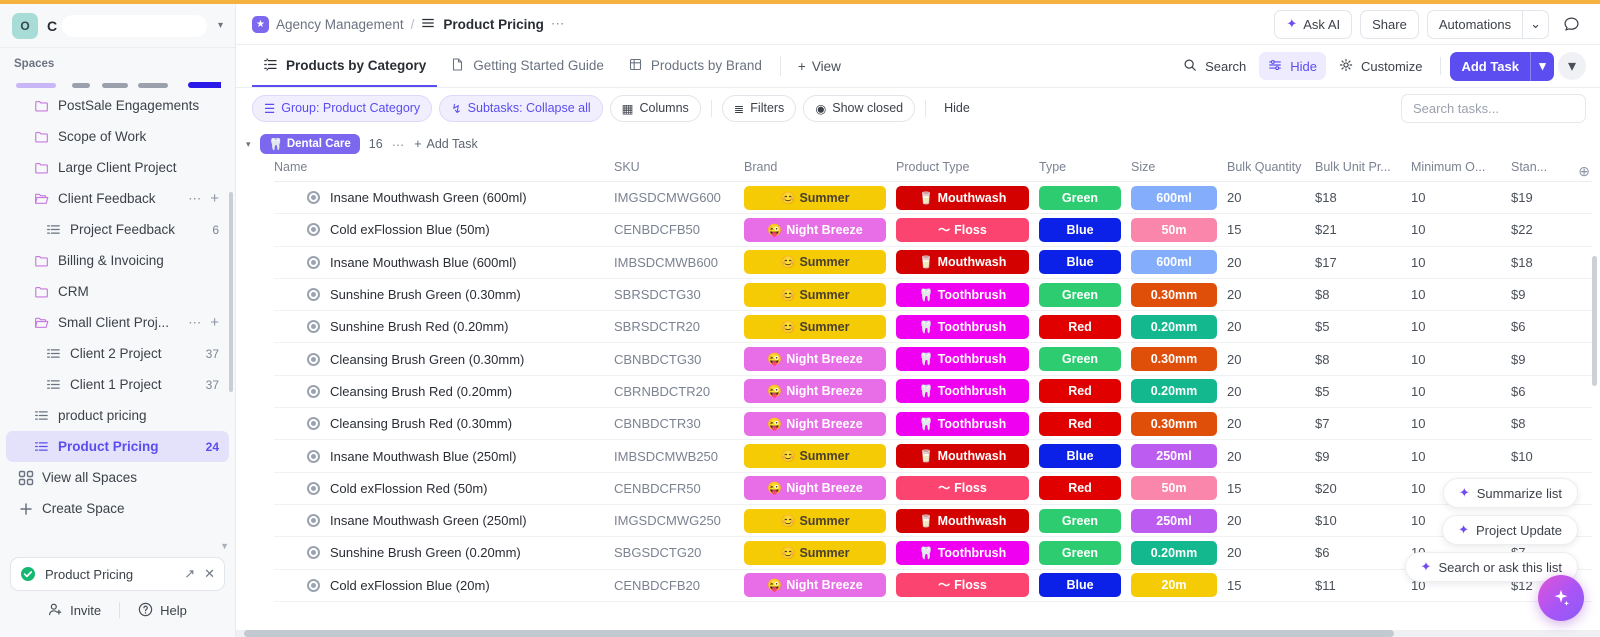  I want to click on columns-chip: ▦ Columns, so click(655, 108).